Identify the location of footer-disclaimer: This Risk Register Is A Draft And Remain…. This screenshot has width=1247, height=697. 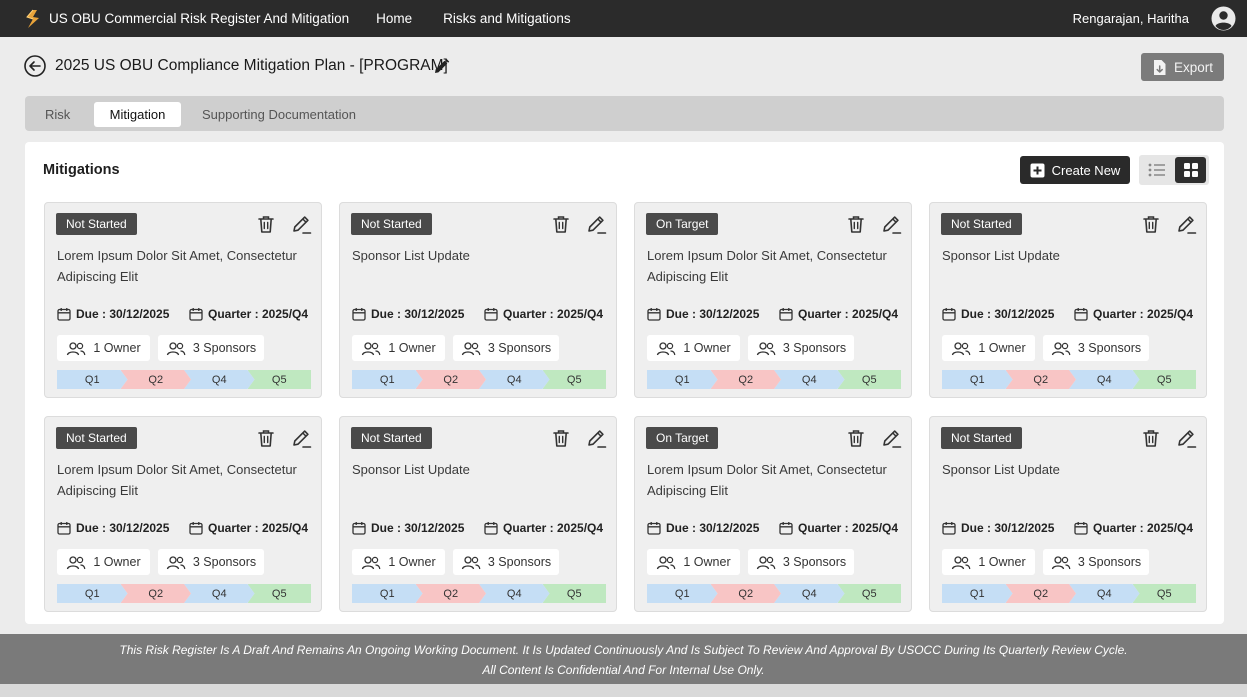
(623, 659).